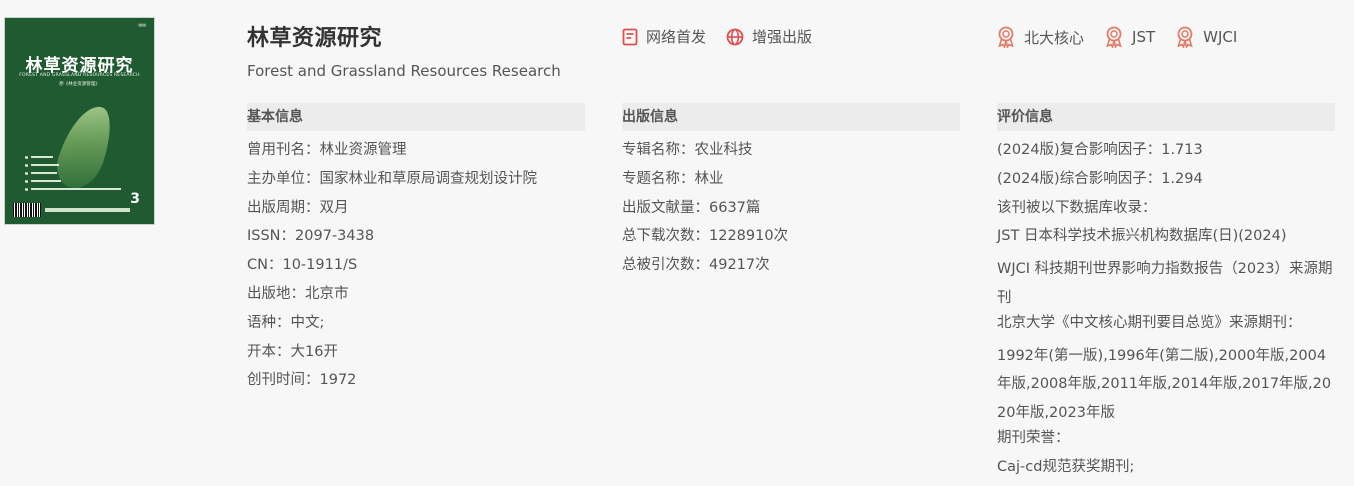 This screenshot has width=1354, height=486. What do you see at coordinates (135, 199) in the screenshot?
I see `cover-issue-number: 3` at bounding box center [135, 199].